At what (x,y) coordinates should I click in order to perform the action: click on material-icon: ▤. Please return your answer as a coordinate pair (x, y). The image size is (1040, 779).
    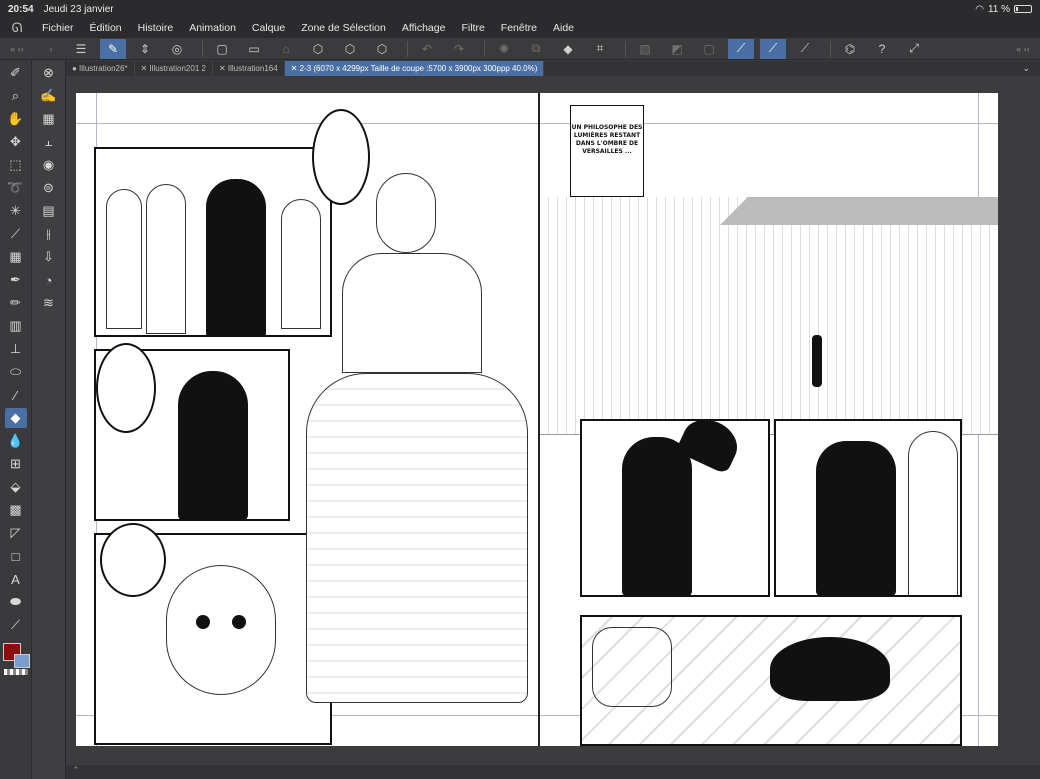
    Looking at the image, I should click on (49, 211).